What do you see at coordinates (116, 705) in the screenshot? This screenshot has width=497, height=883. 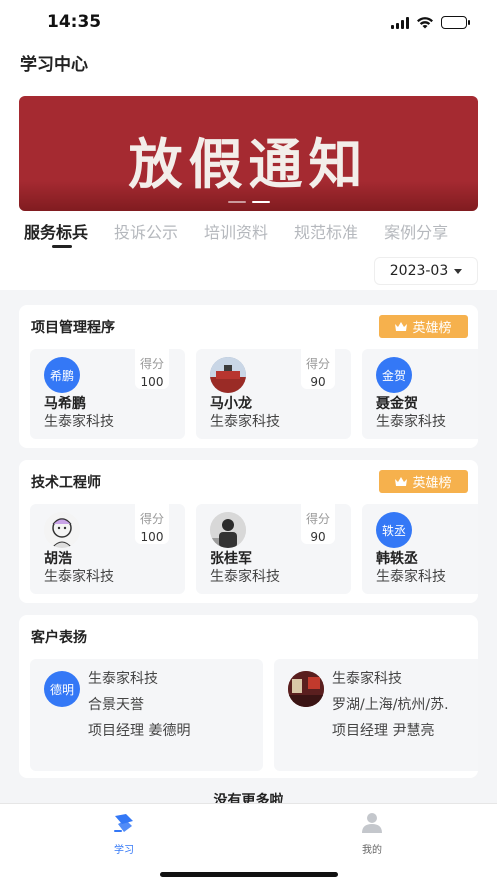 I see `praise-project: 合景天誉` at bounding box center [116, 705].